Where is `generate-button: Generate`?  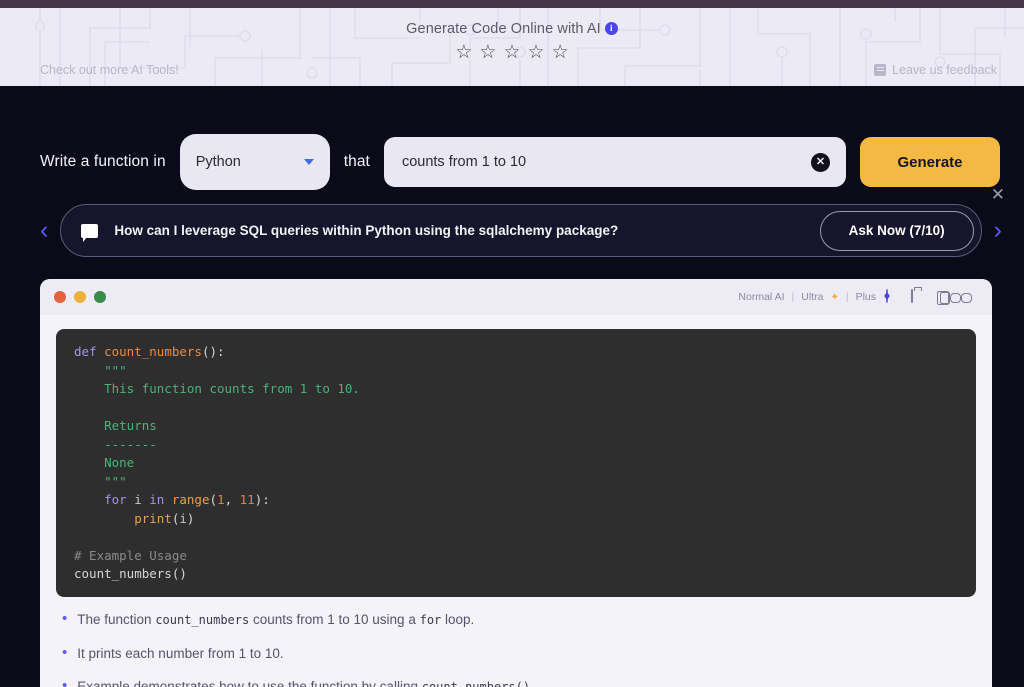 generate-button: Generate is located at coordinates (930, 162).